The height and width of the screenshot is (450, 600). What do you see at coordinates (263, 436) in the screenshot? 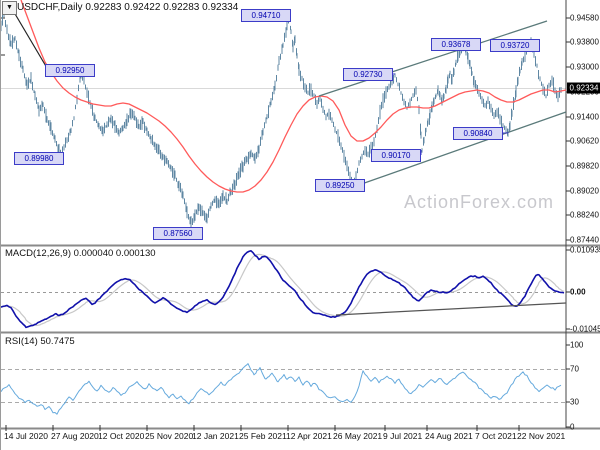
I see `date-axis-label: 25 Feb 2021` at bounding box center [263, 436].